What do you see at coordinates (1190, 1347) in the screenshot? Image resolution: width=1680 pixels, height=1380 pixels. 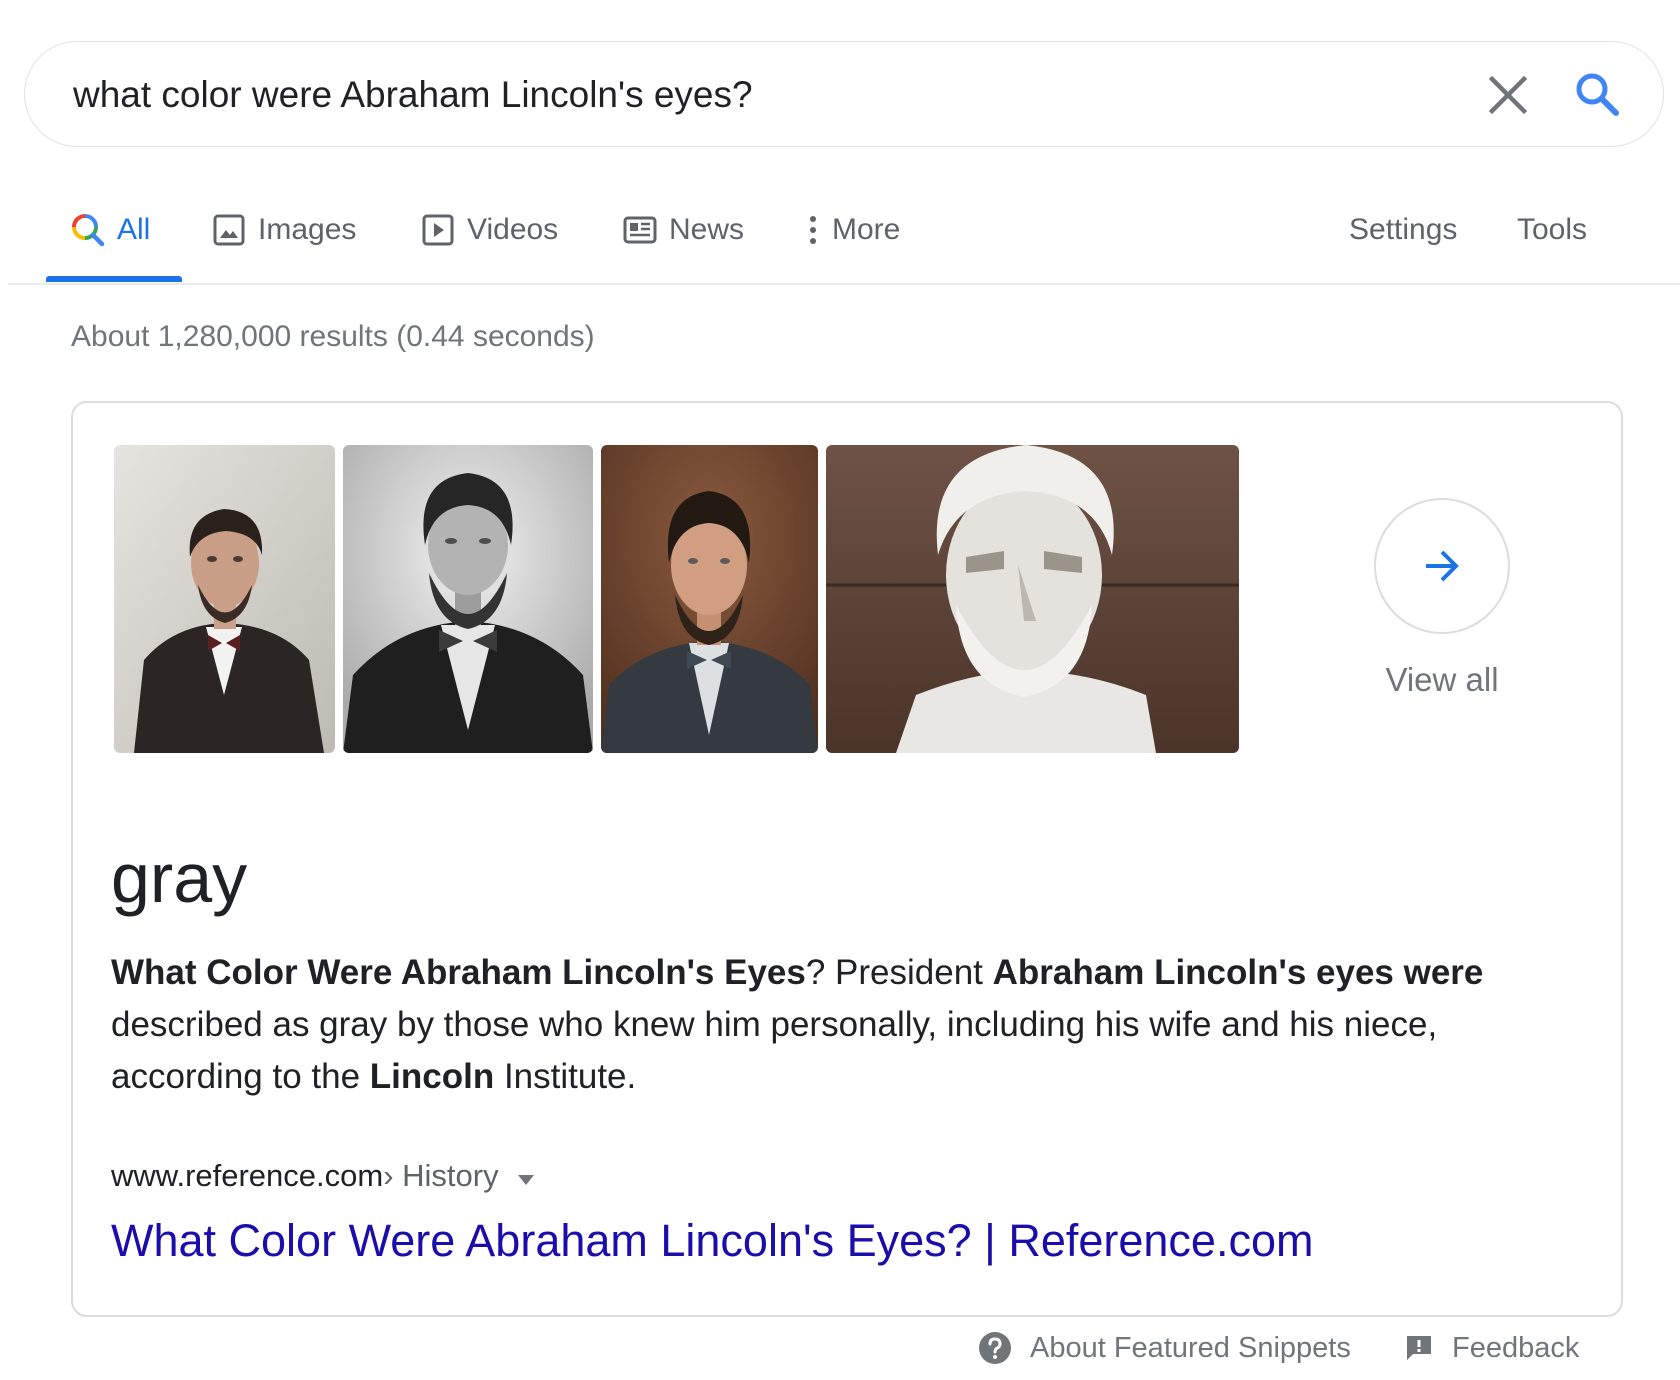 I see `footer-label: About Featured Snippets` at bounding box center [1190, 1347].